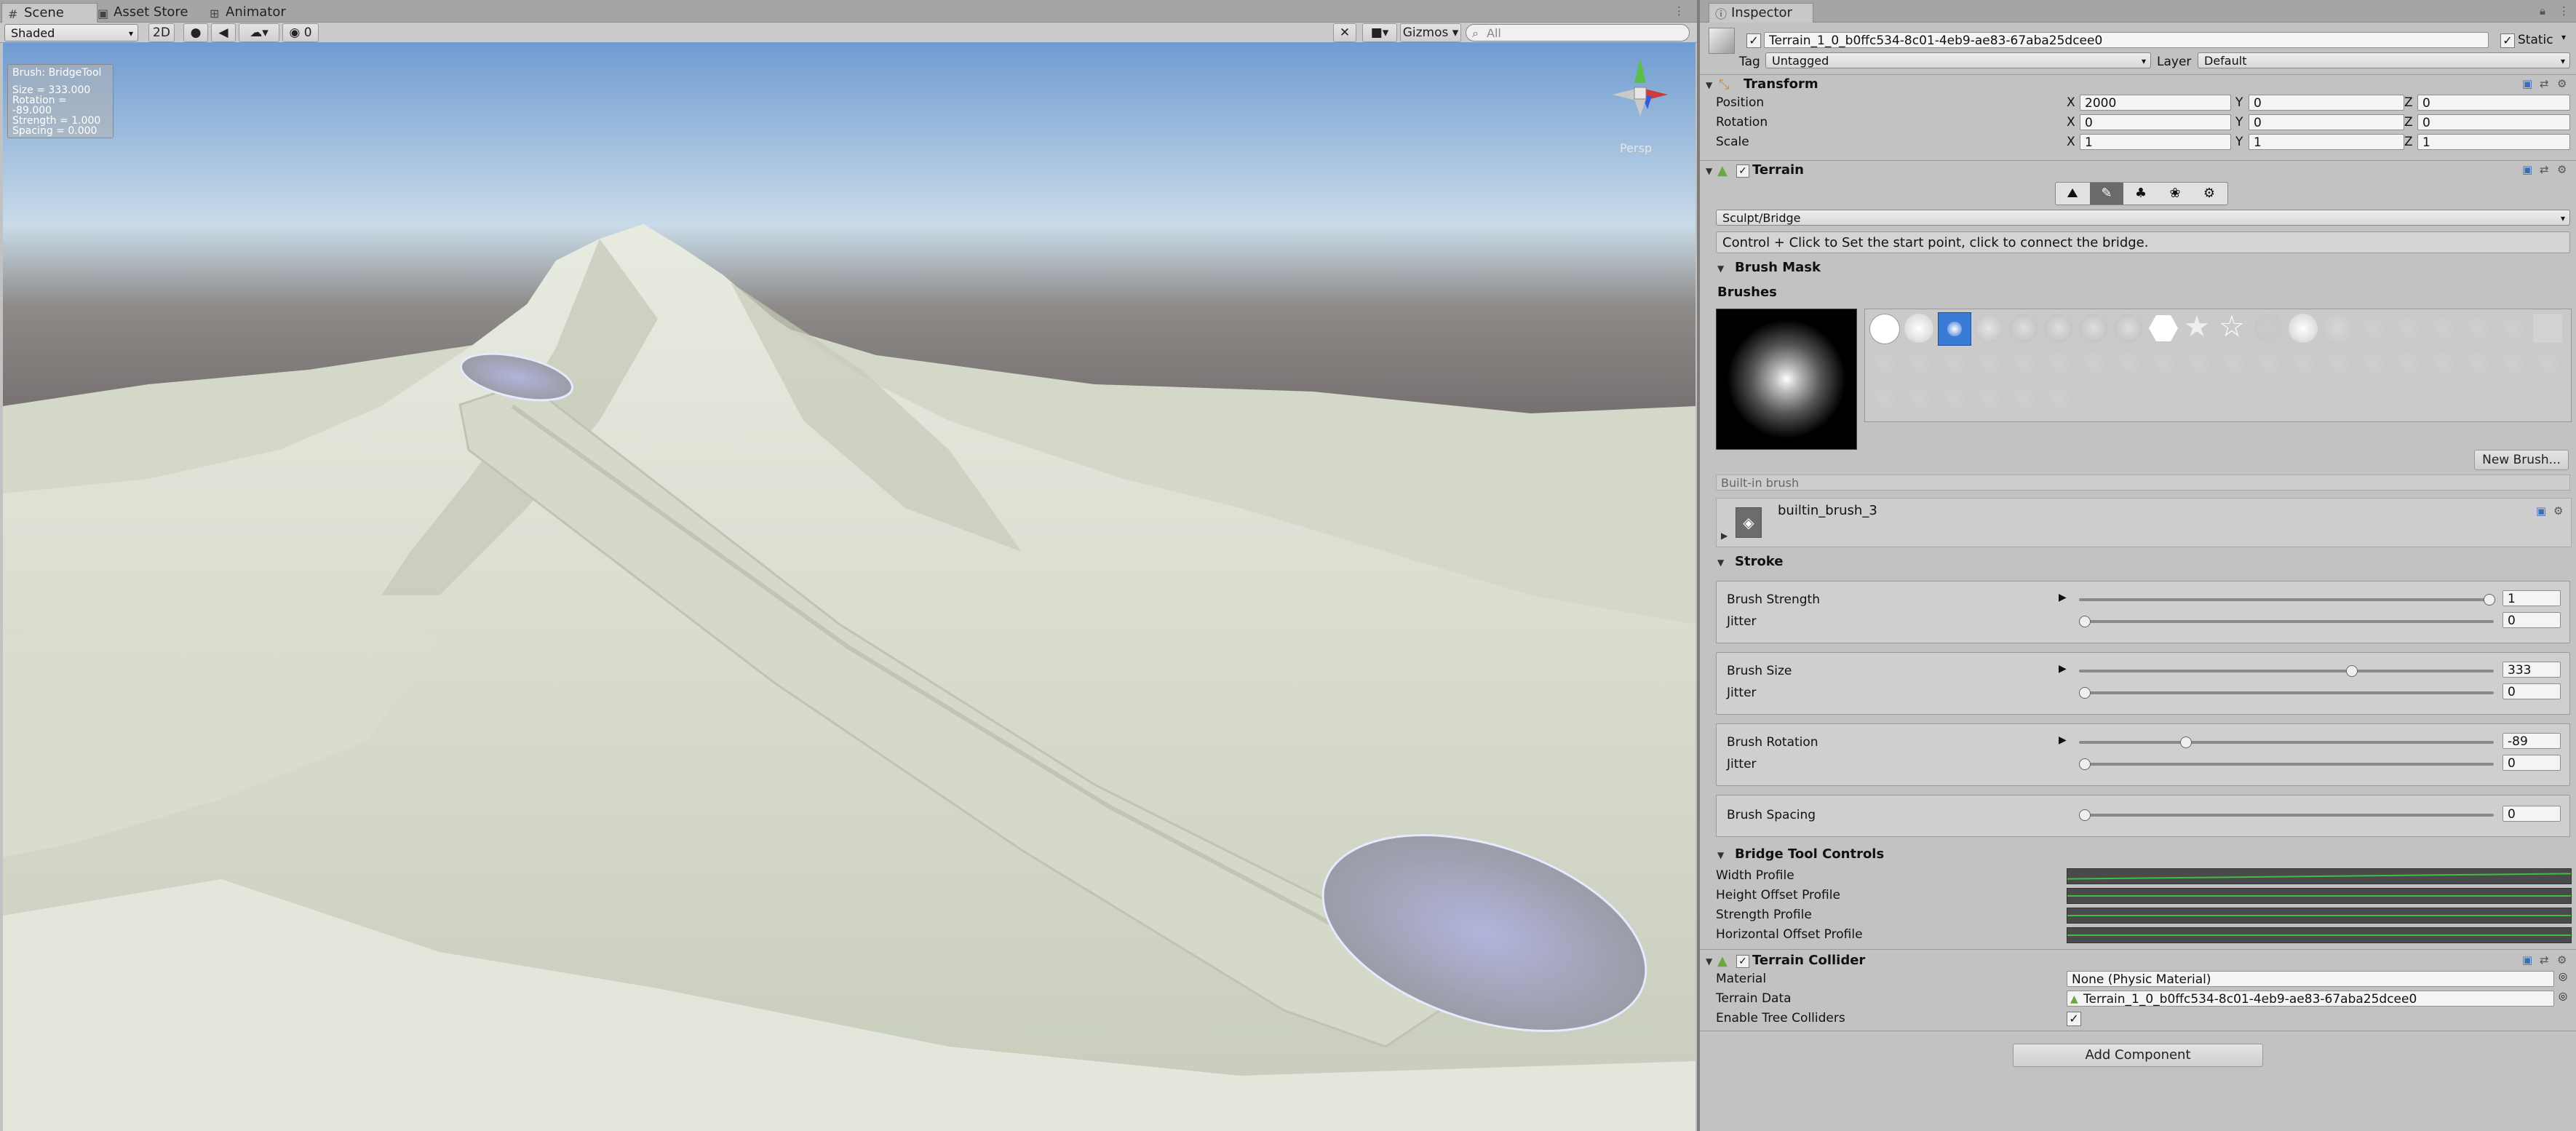 This screenshot has width=2576, height=1131. What do you see at coordinates (161, 32) in the screenshot?
I see `mode-2d-button: 2D` at bounding box center [161, 32].